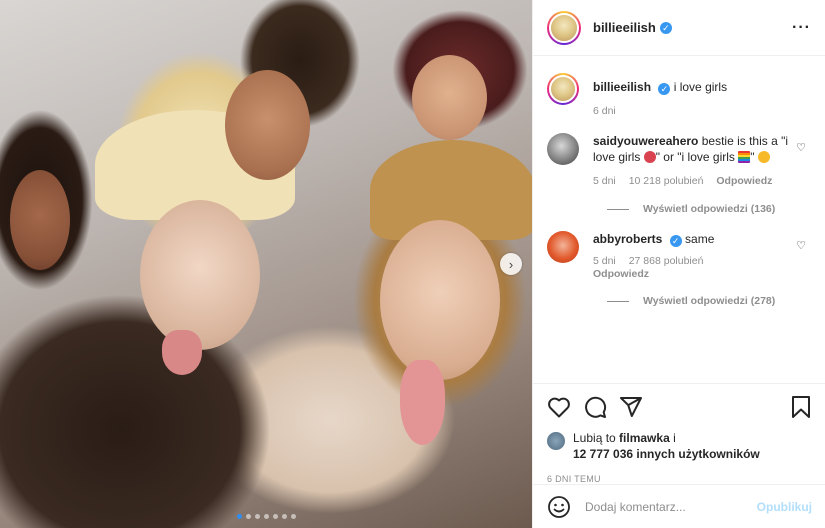 Image resolution: width=825 pixels, height=528 pixels. I want to click on likes-others: 12 777 036 innych użytkowników, so click(666, 454).